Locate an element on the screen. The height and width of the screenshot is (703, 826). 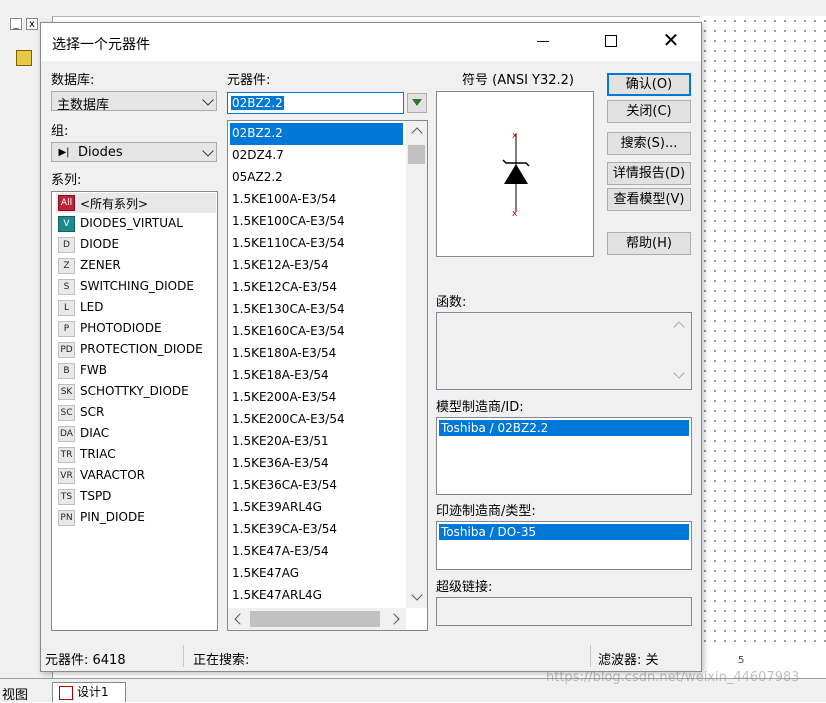
series-item-zener: Z ZENER is located at coordinates (136, 266).